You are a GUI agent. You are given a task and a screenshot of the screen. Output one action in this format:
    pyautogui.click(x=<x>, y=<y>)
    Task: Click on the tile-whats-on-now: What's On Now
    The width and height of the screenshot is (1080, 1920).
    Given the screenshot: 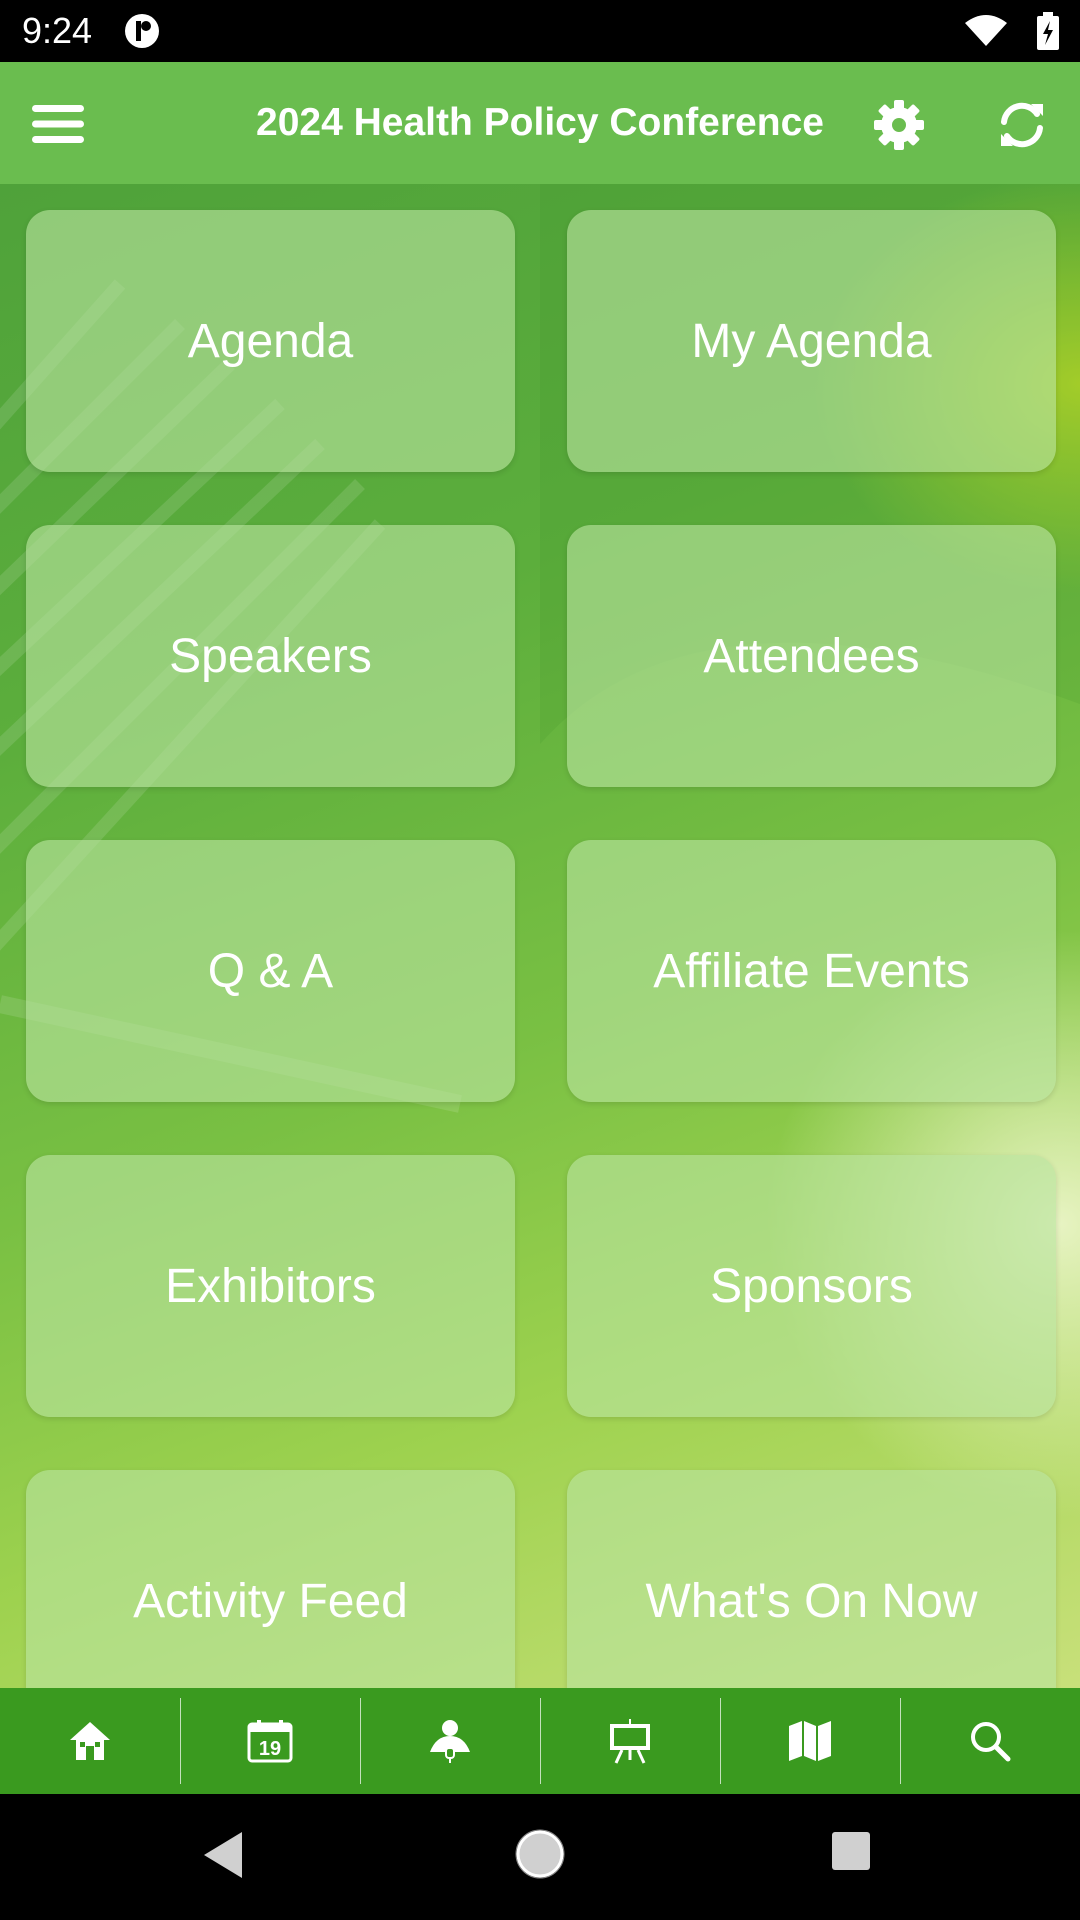 What is the action you would take?
    pyautogui.click(x=811, y=1579)
    